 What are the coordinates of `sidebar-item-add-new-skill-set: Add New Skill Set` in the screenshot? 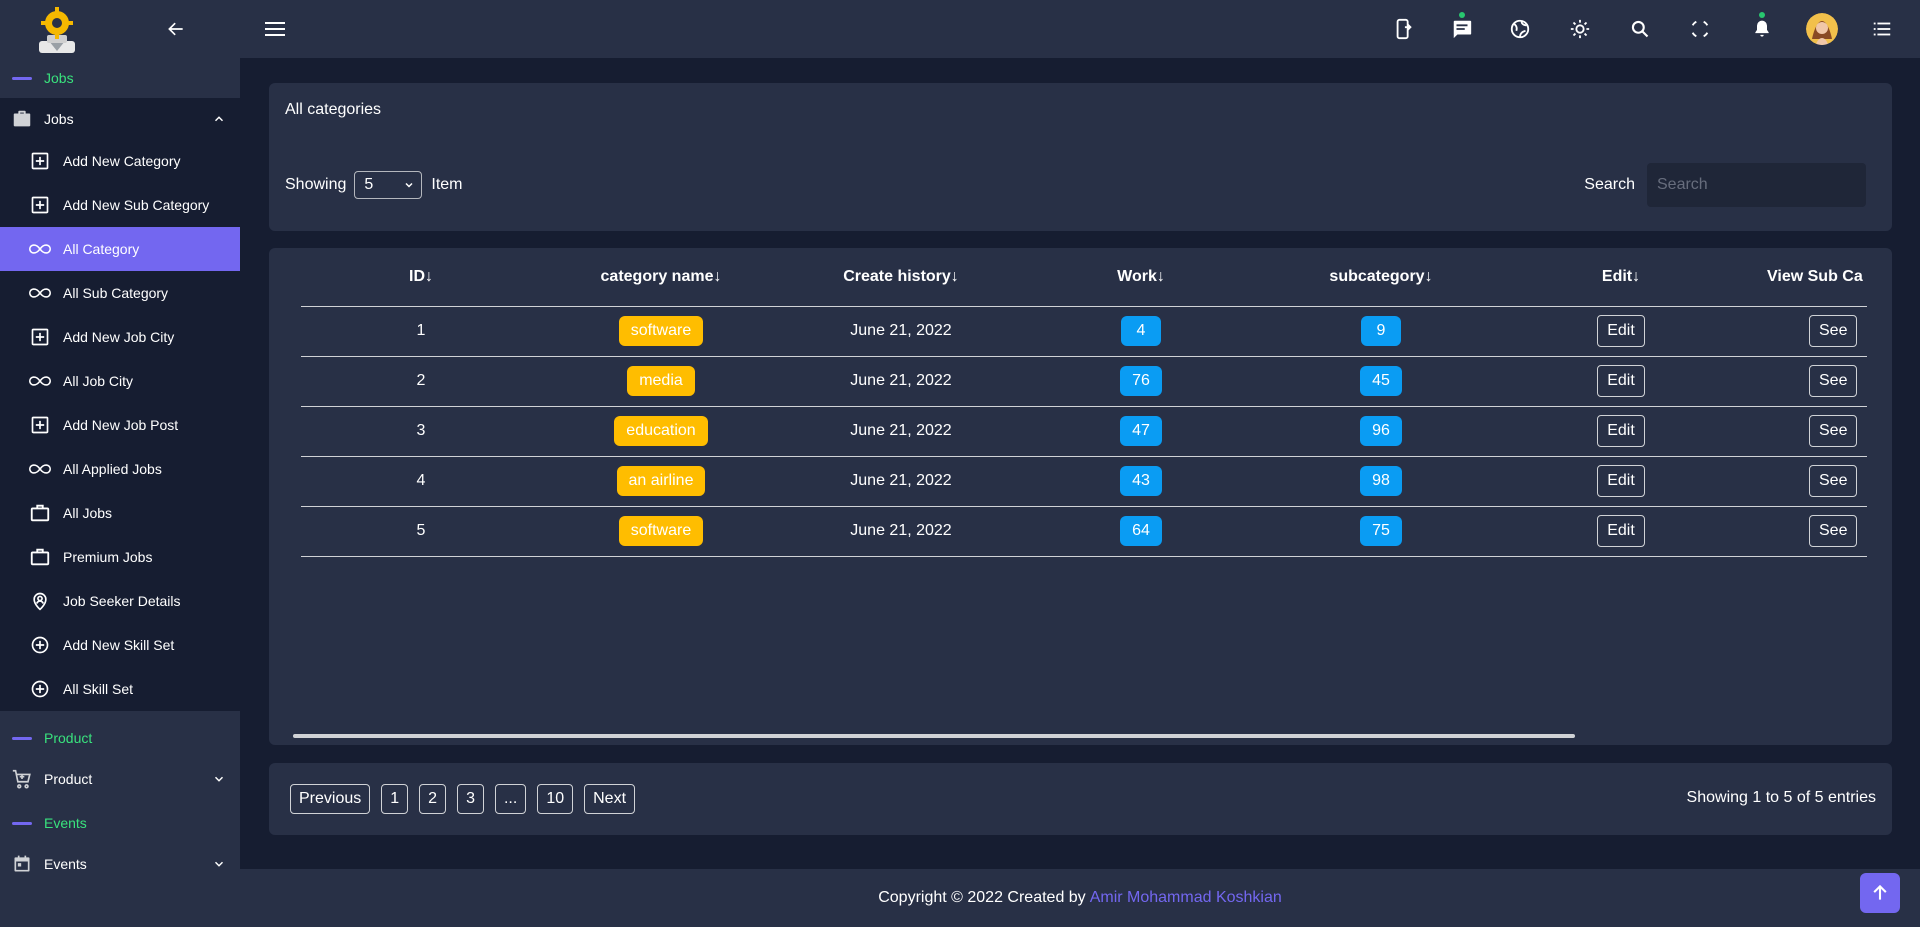 It's located at (120, 645).